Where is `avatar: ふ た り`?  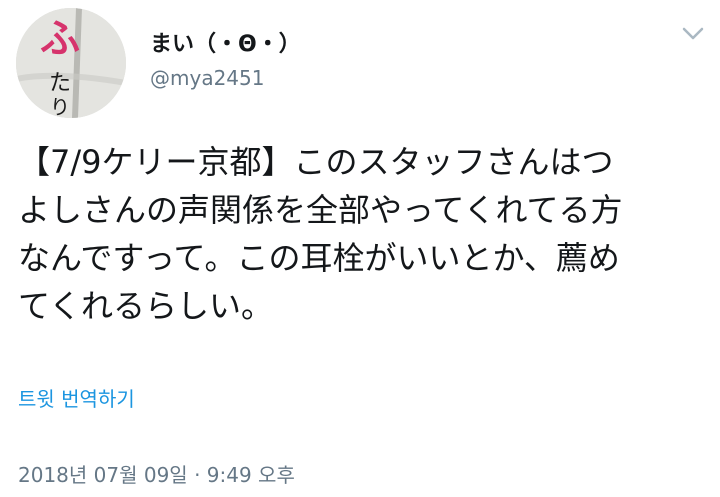 avatar: ふ た り is located at coordinates (71, 63).